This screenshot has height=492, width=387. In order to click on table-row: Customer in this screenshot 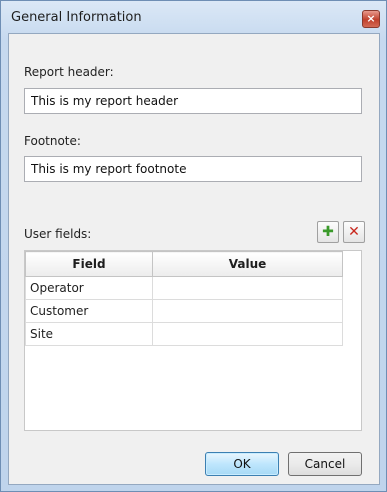, I will do `click(184, 311)`.